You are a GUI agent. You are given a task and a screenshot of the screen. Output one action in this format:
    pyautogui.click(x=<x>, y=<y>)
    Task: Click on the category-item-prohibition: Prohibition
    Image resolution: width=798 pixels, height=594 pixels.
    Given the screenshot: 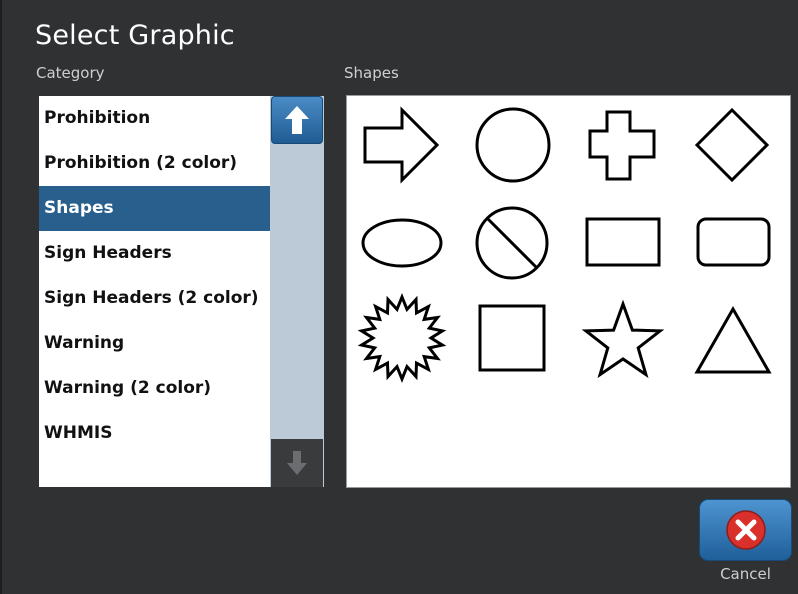 What is the action you would take?
    pyautogui.click(x=154, y=118)
    